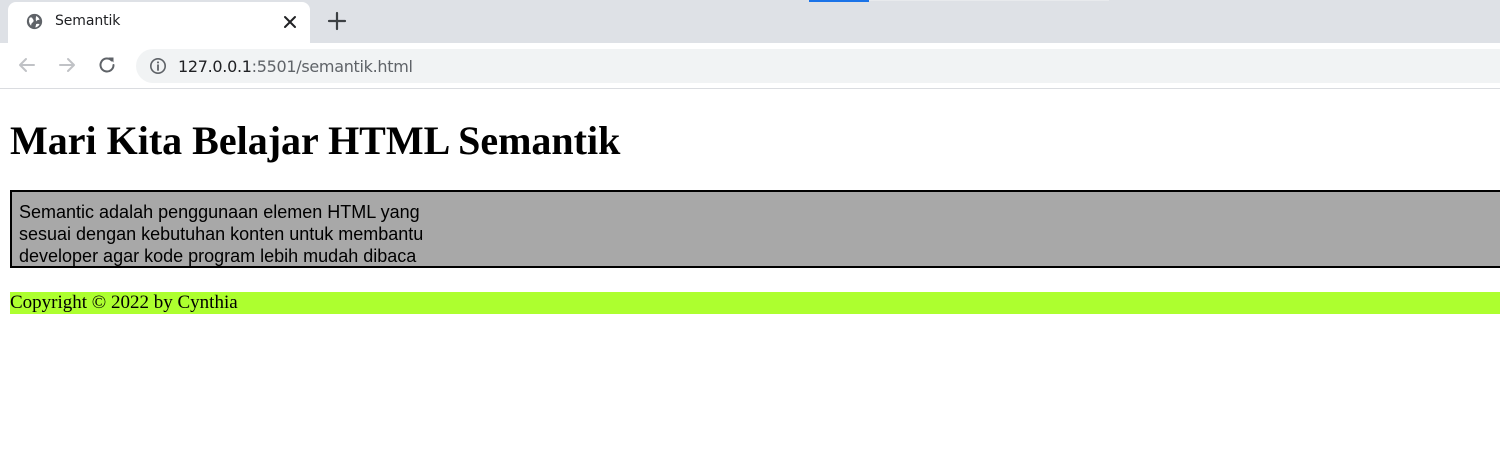 This screenshot has width=1500, height=471. I want to click on page-heading: Mari Kita Belajar HTML Semantik, so click(315, 140).